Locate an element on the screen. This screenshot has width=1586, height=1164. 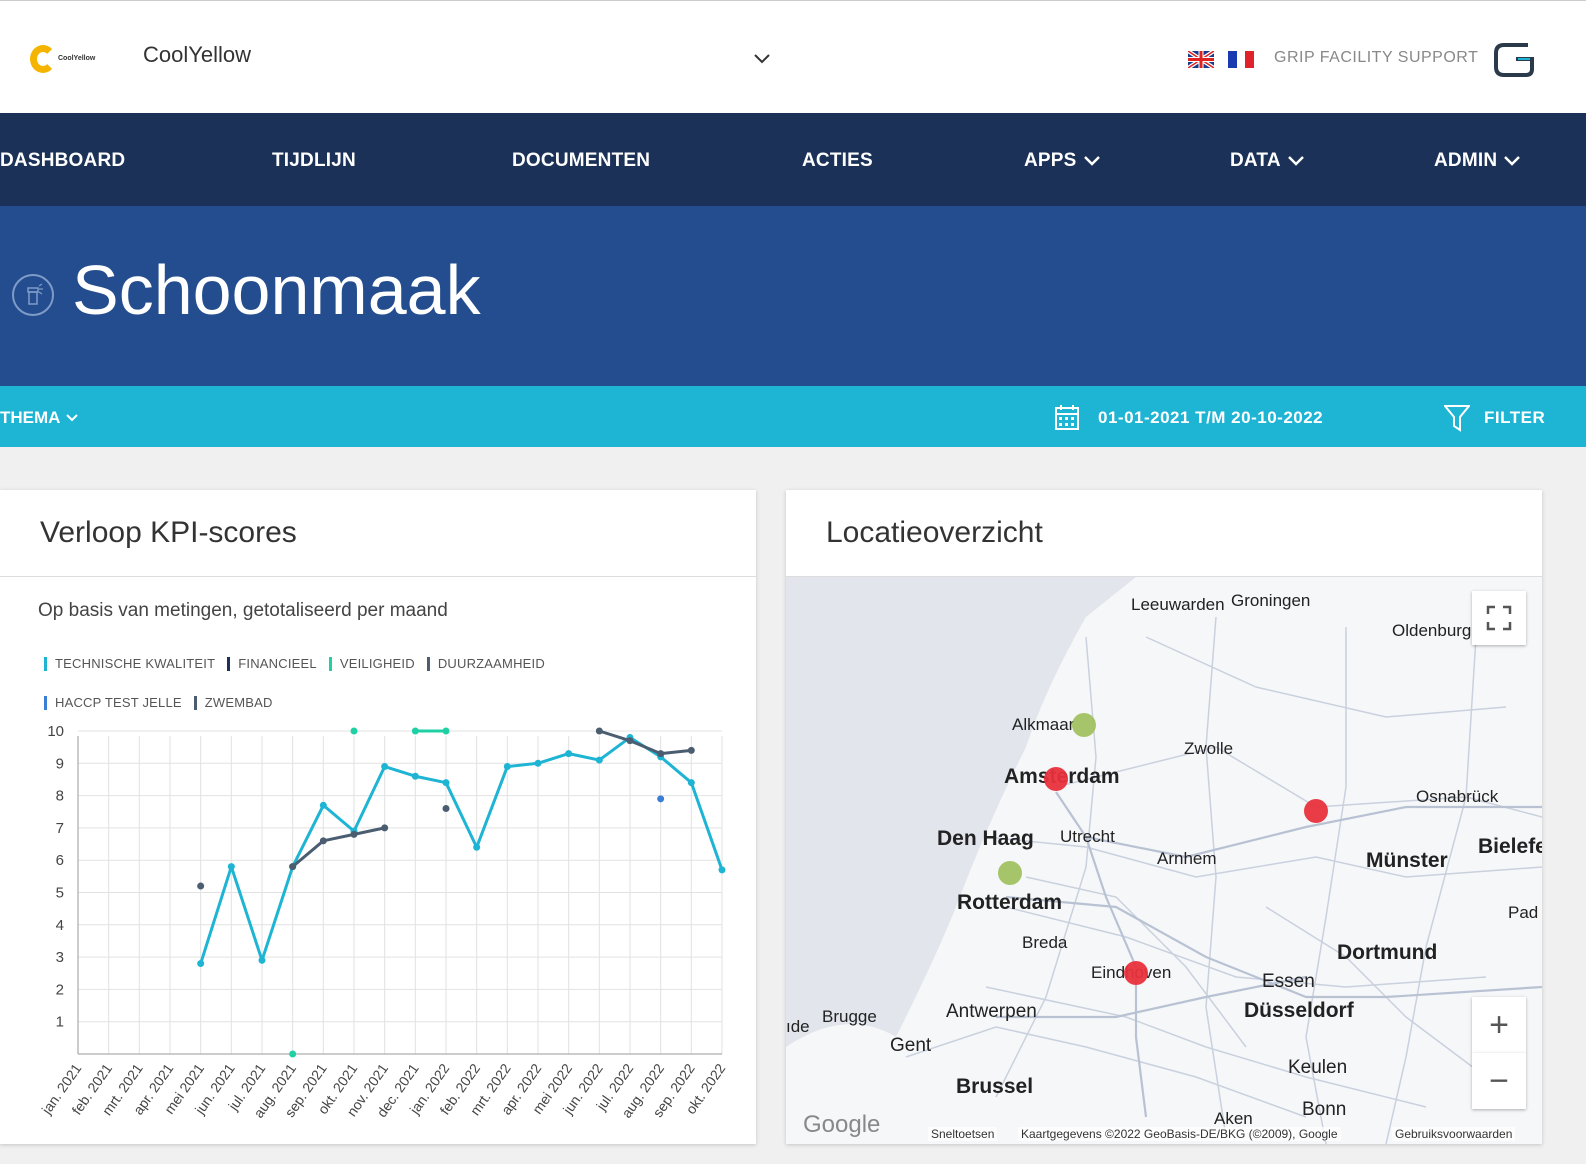
nav-label: TIJDLIJN is located at coordinates (314, 160).